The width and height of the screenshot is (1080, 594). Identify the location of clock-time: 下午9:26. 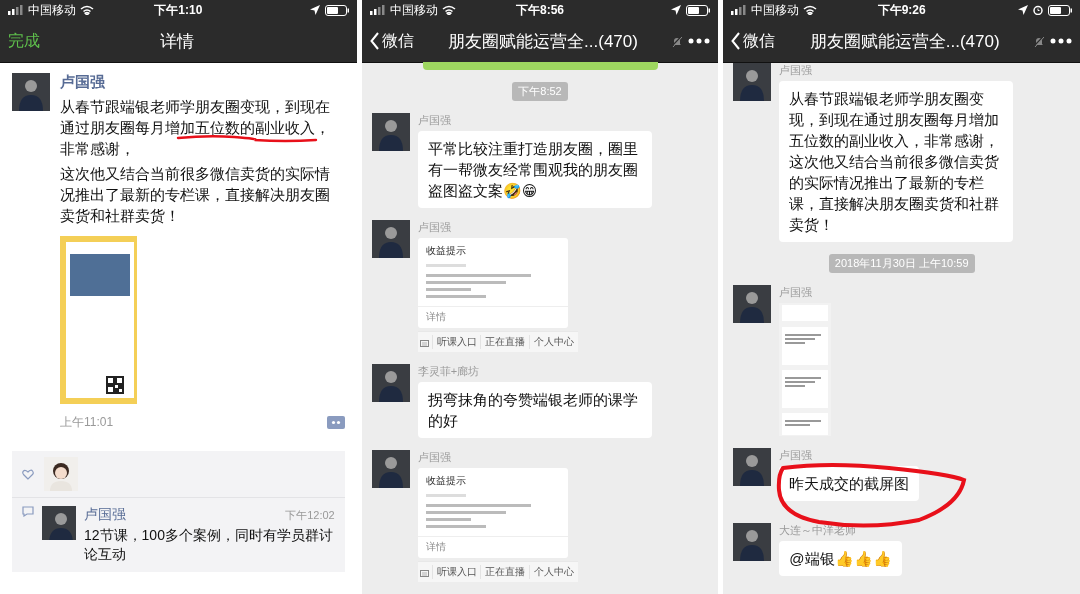
(901, 10).